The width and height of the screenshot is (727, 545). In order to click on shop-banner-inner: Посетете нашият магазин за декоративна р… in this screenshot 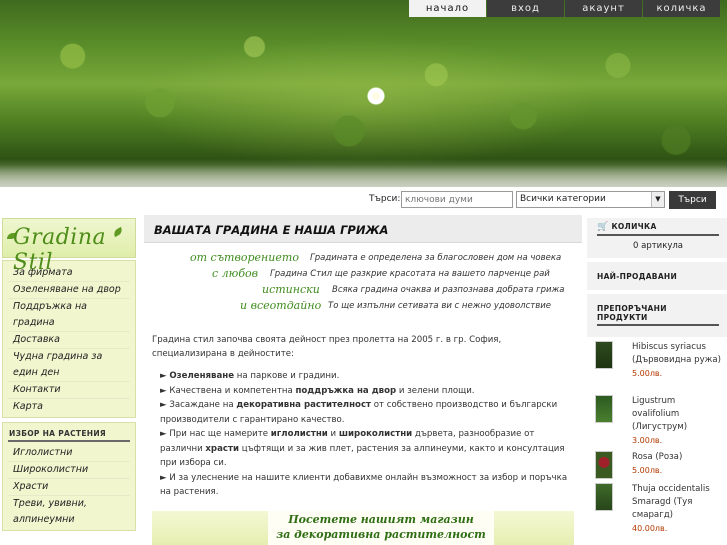, I will do `click(381, 528)`.